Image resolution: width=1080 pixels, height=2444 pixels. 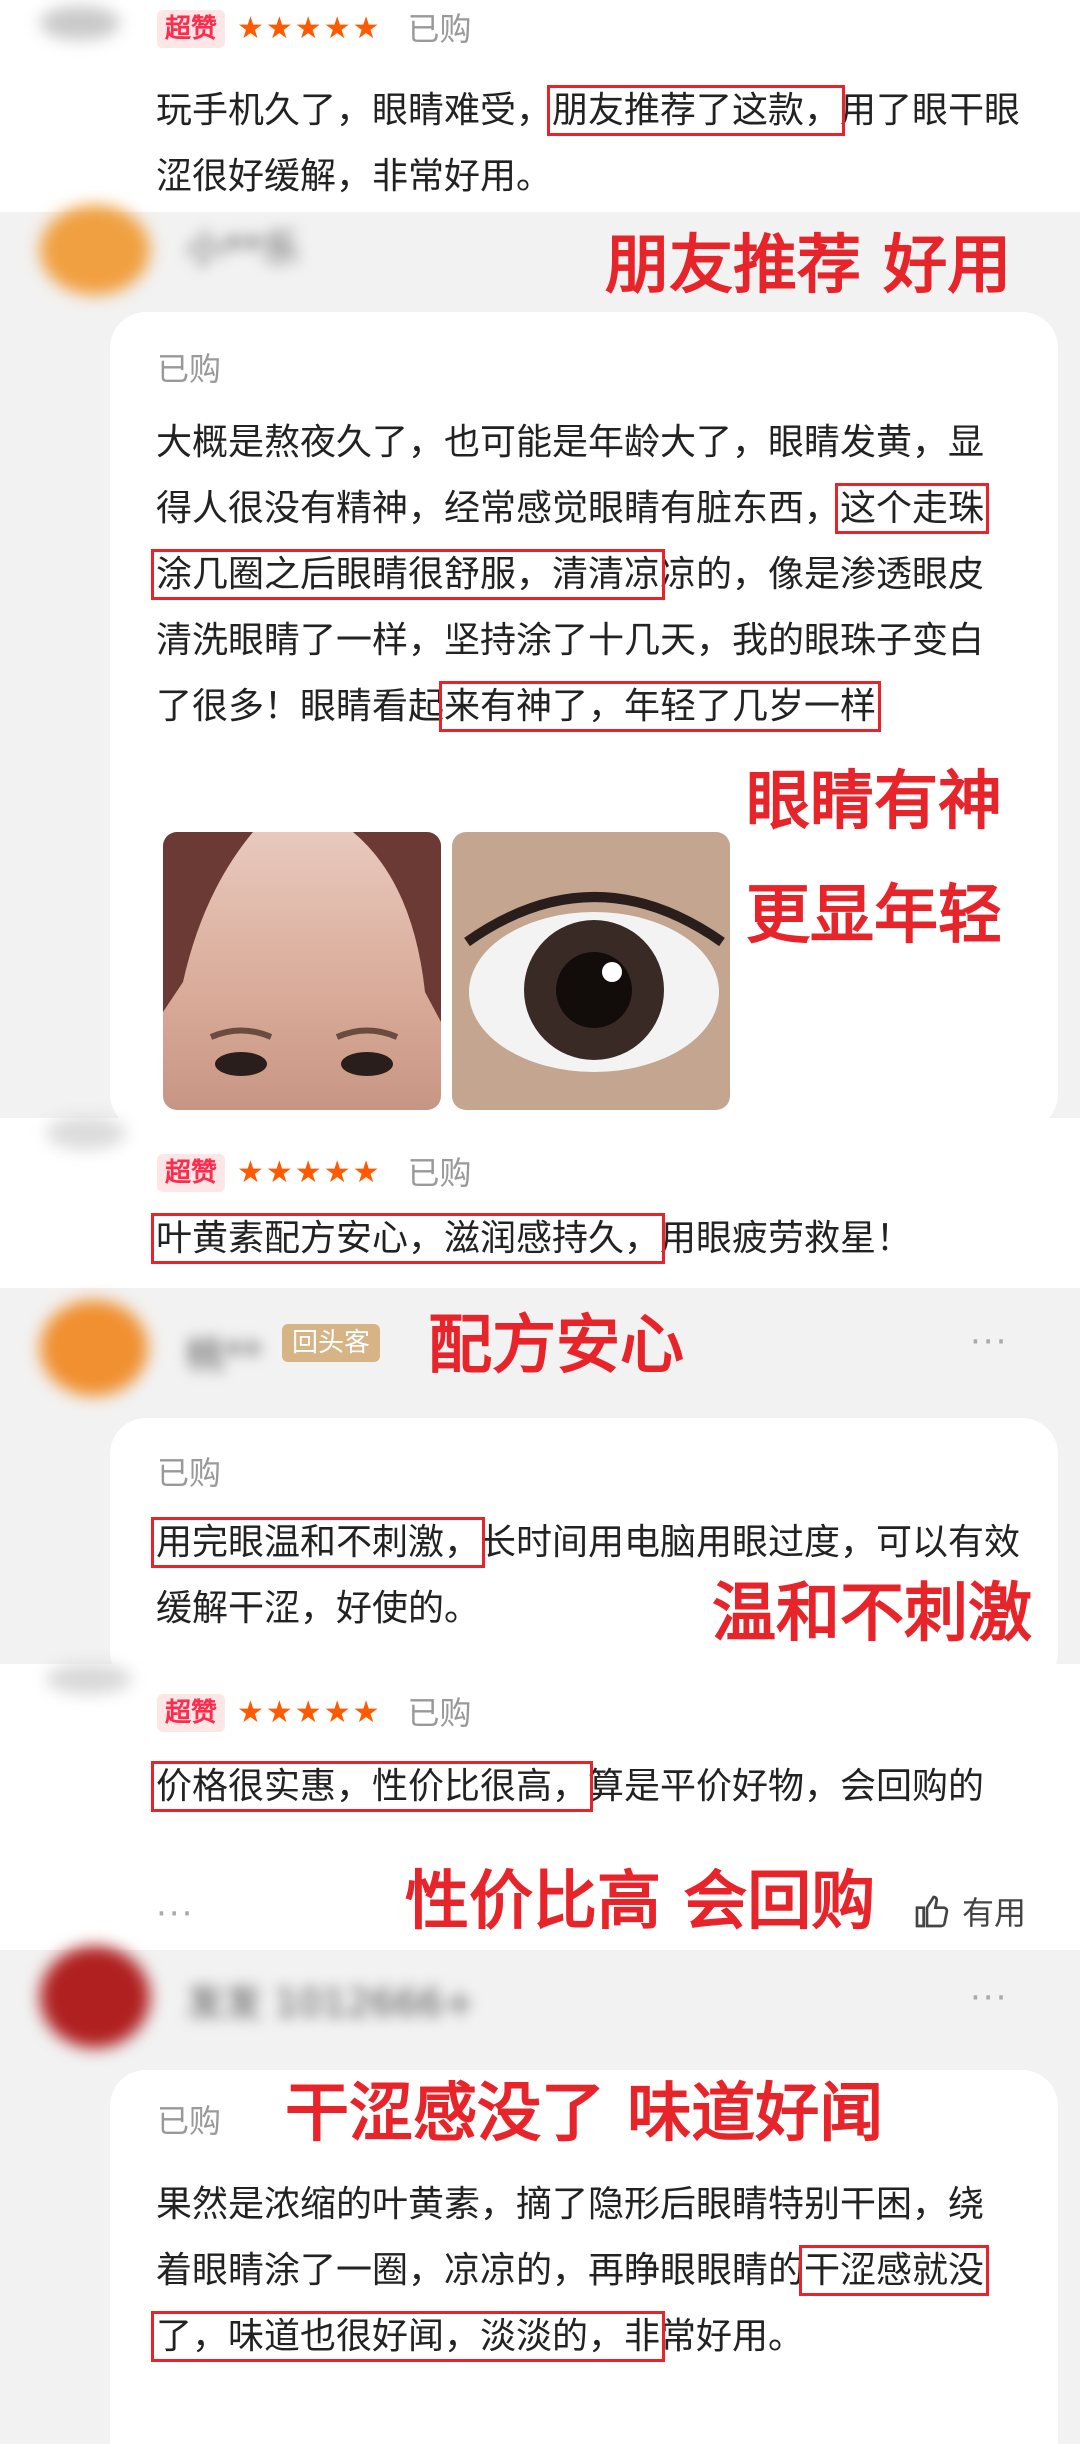 I want to click on username: 小**乐, so click(x=243, y=249).